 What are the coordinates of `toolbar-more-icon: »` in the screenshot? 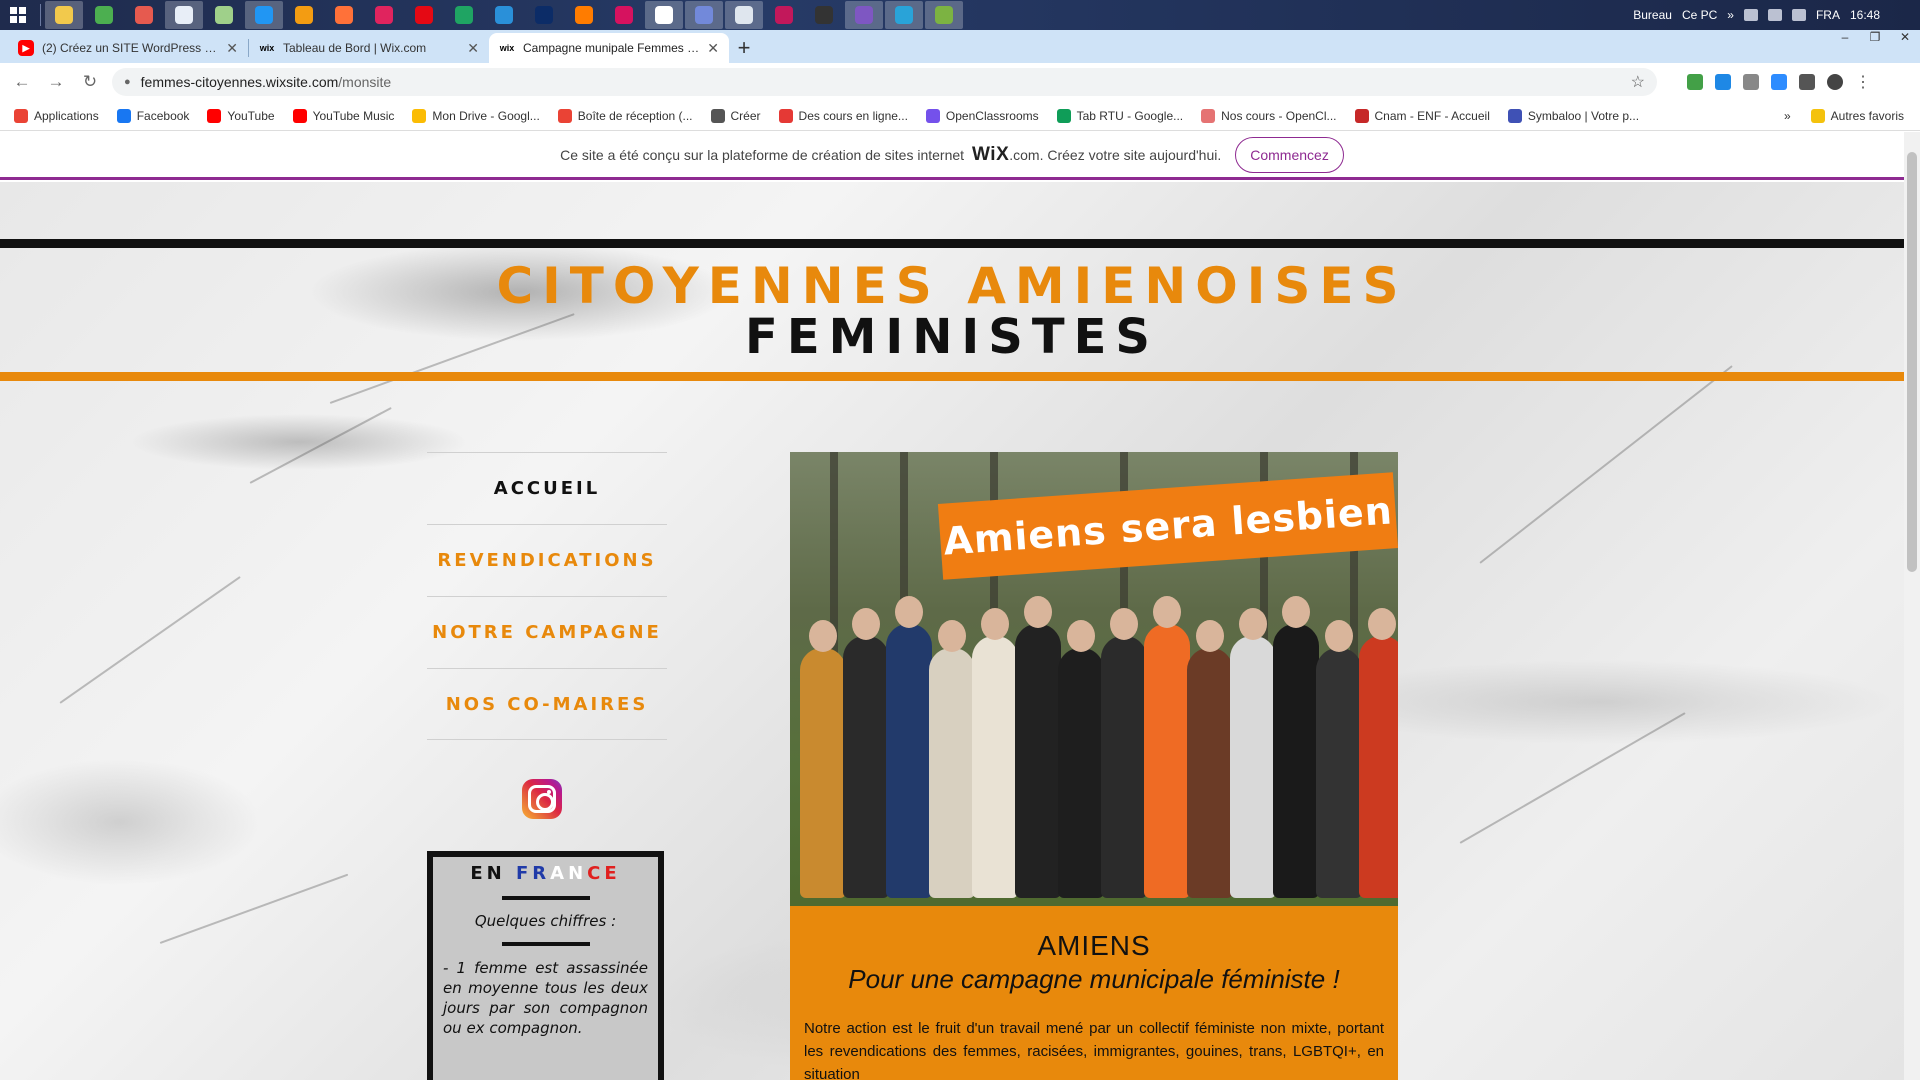 It's located at (1730, 15).